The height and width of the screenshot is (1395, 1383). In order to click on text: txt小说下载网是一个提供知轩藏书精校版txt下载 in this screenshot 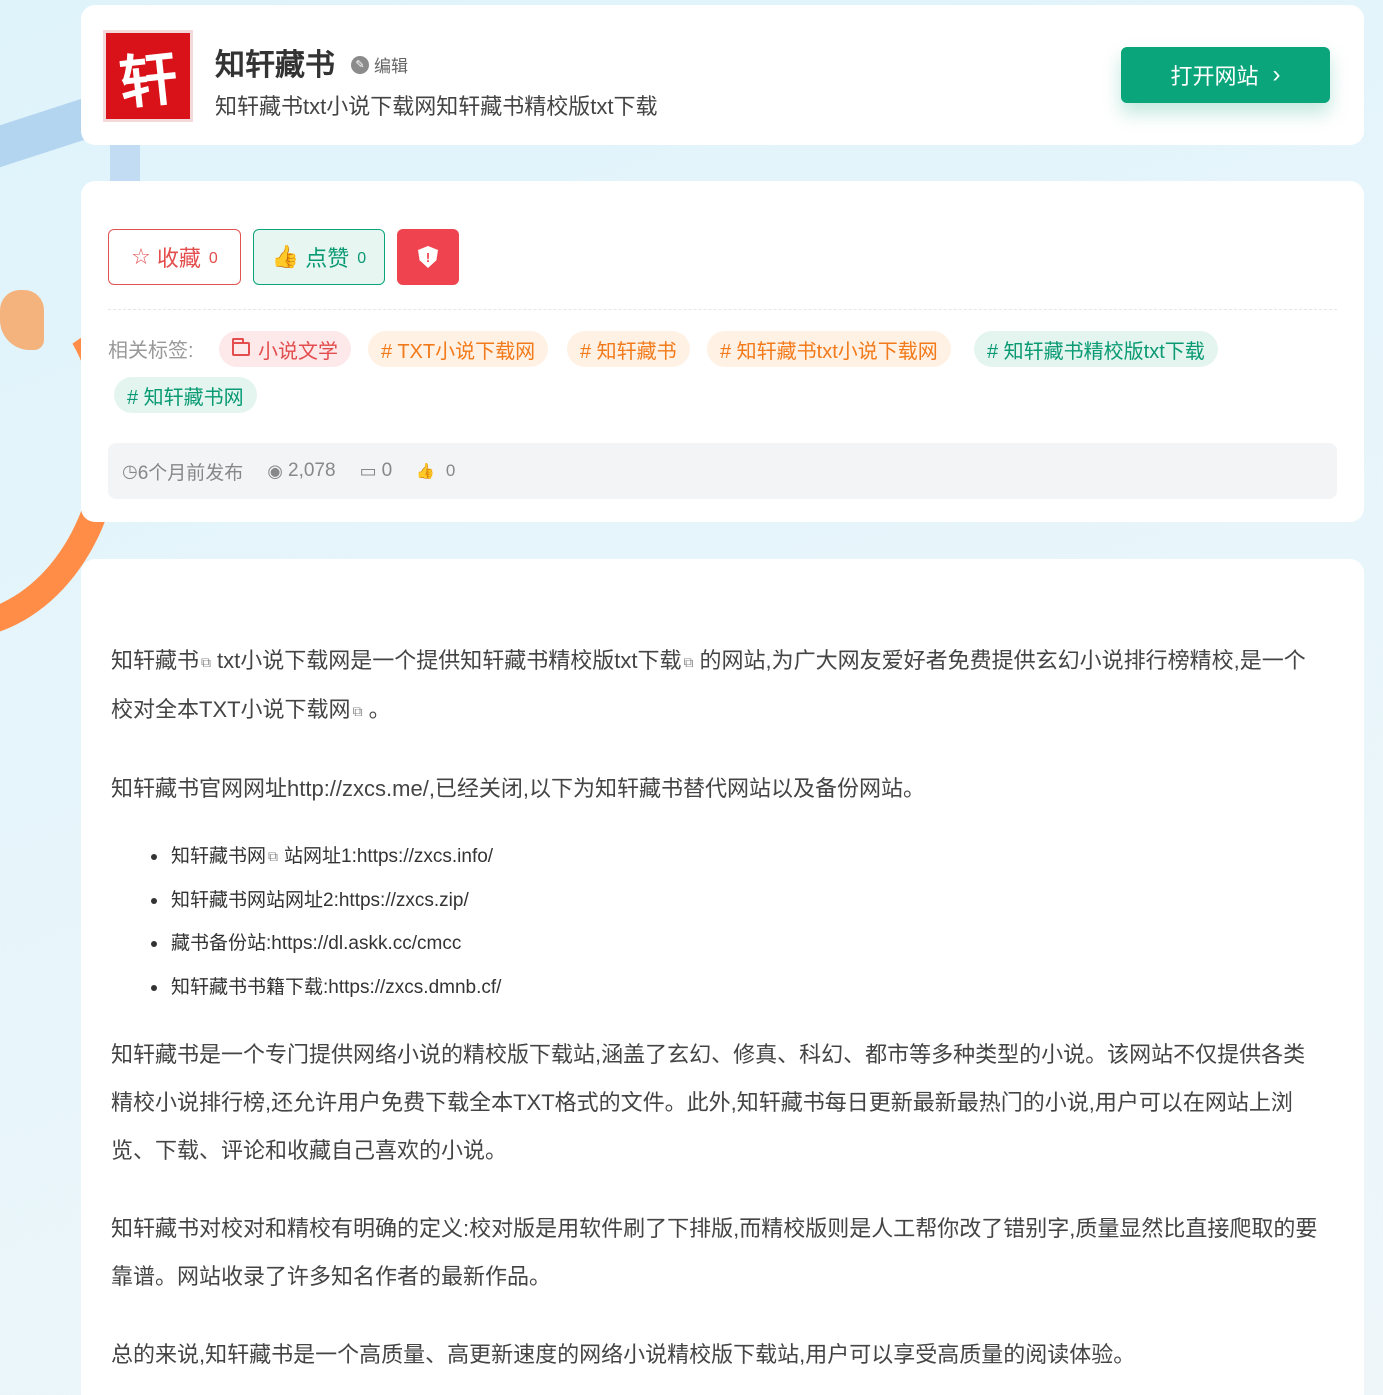, I will do `click(449, 660)`.